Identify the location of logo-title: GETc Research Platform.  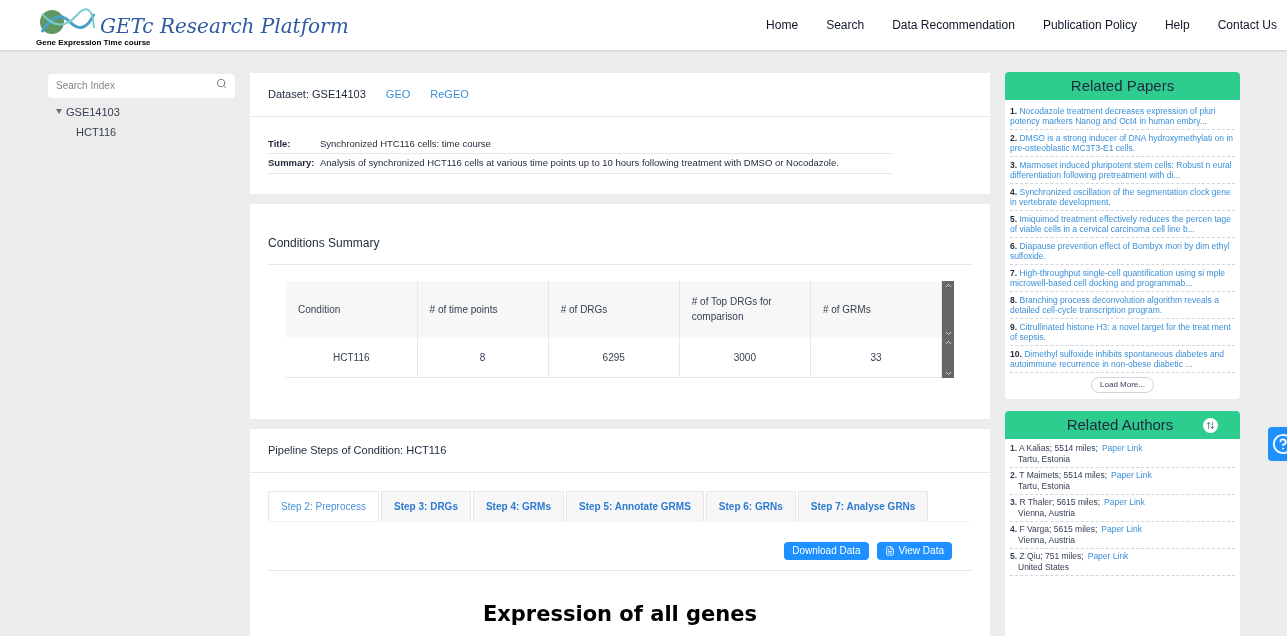
(224, 25).